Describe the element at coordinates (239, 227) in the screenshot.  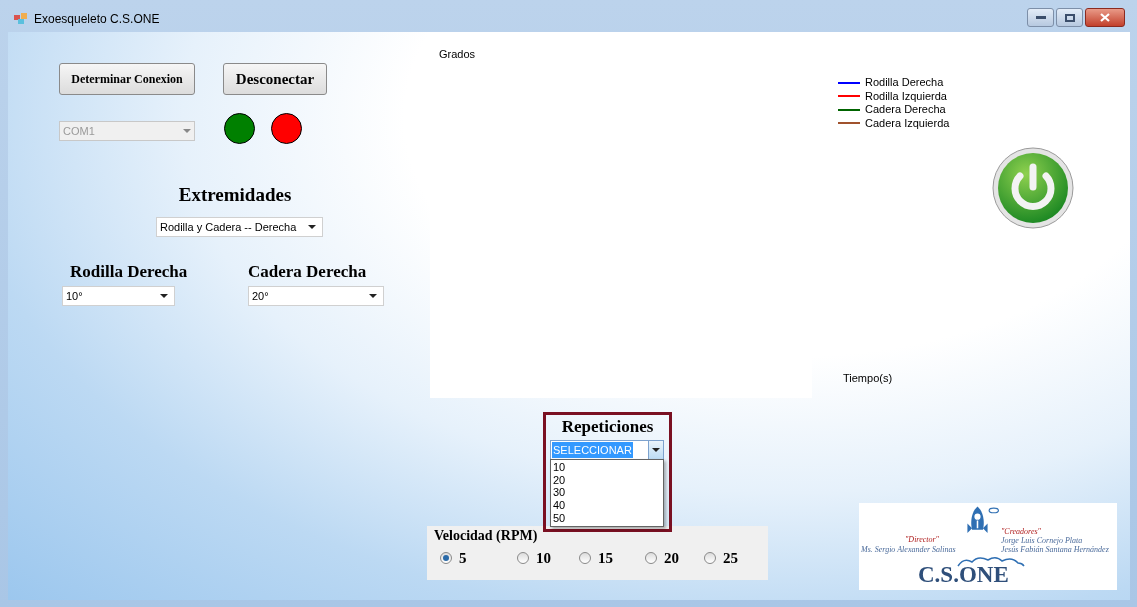
I see `limb-dropdown: Rodilla y Cadera -- Derecha` at that location.